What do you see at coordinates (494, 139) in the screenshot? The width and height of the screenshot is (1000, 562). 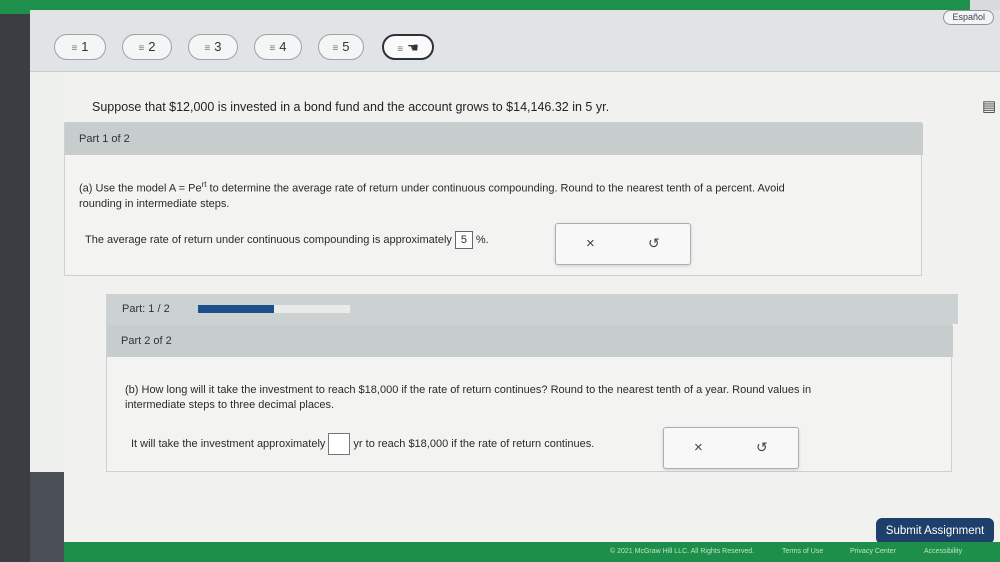 I see `part1-header: Part 1 of 2` at bounding box center [494, 139].